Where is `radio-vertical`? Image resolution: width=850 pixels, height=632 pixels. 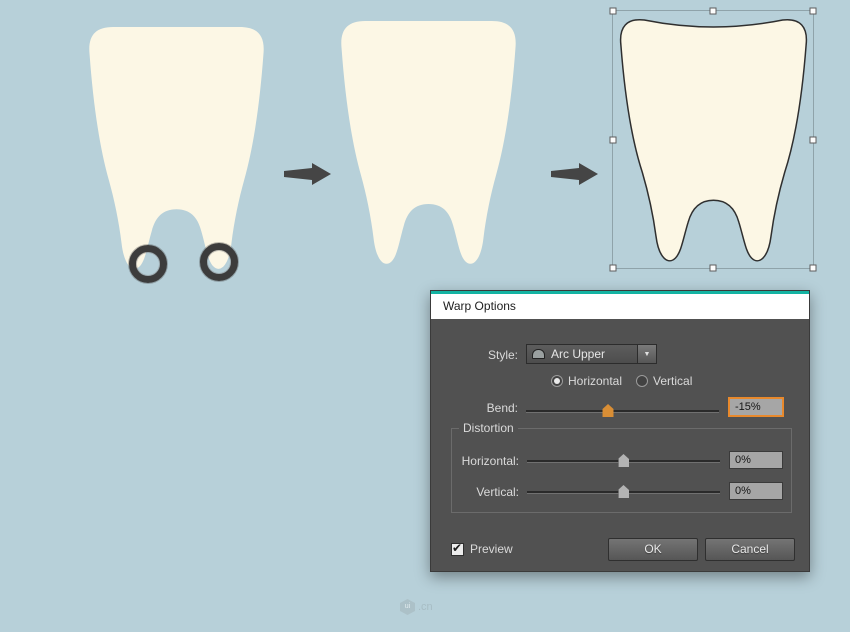 radio-vertical is located at coordinates (642, 381).